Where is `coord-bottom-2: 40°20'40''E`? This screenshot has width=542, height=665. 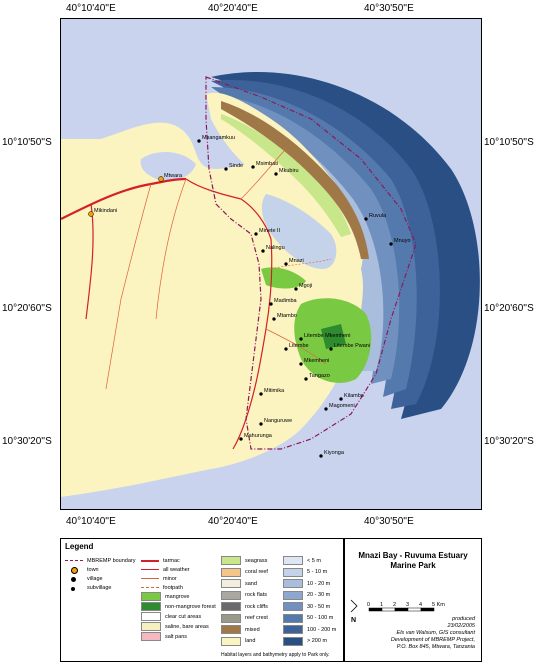
coord-bottom-2: 40°20'40''E is located at coordinates (233, 521).